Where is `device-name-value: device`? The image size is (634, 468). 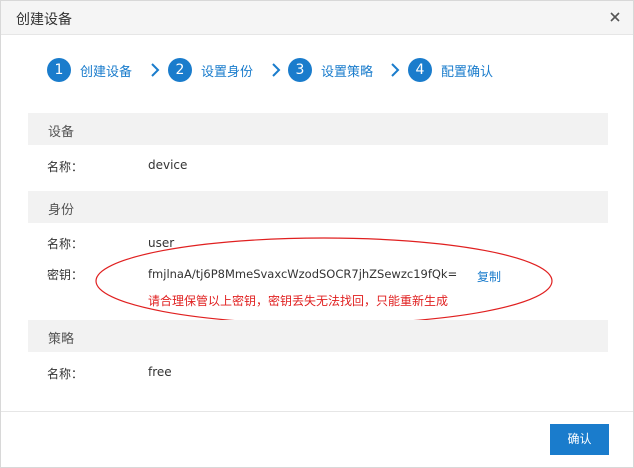
device-name-value: device is located at coordinates (168, 165).